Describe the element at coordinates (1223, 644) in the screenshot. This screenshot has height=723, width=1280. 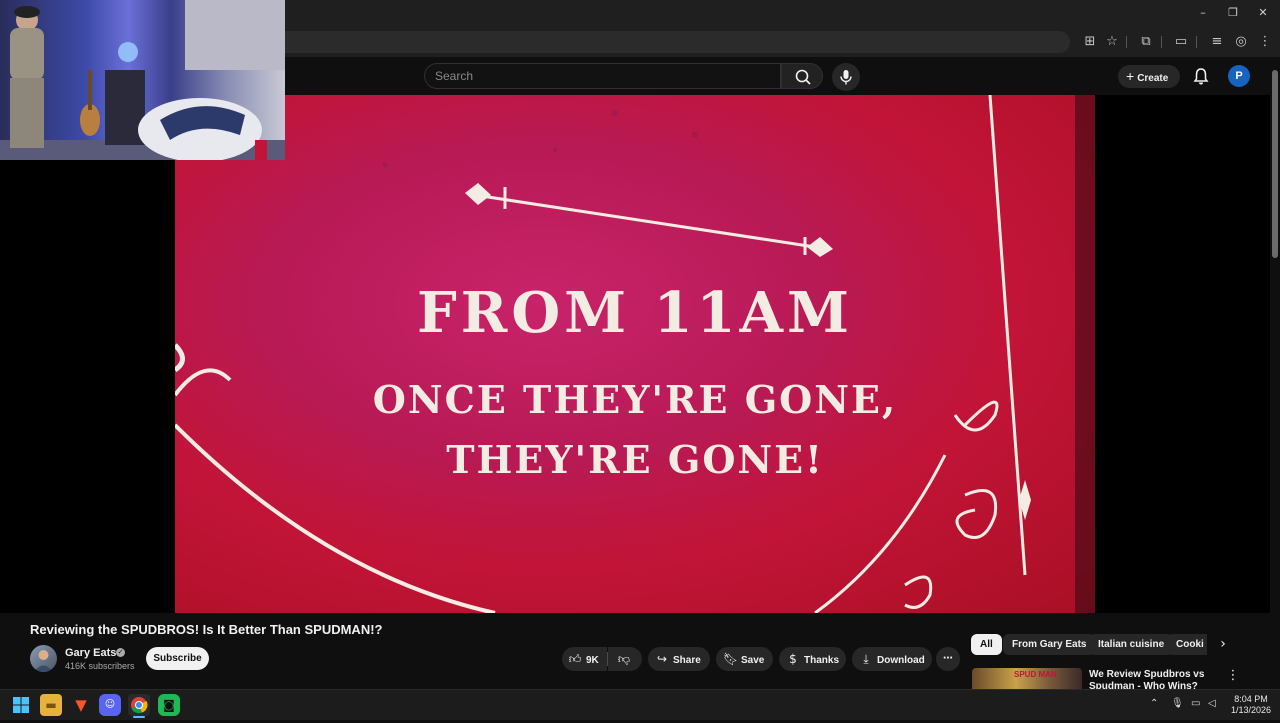
I see `chevron-right-icon: ›` at that location.